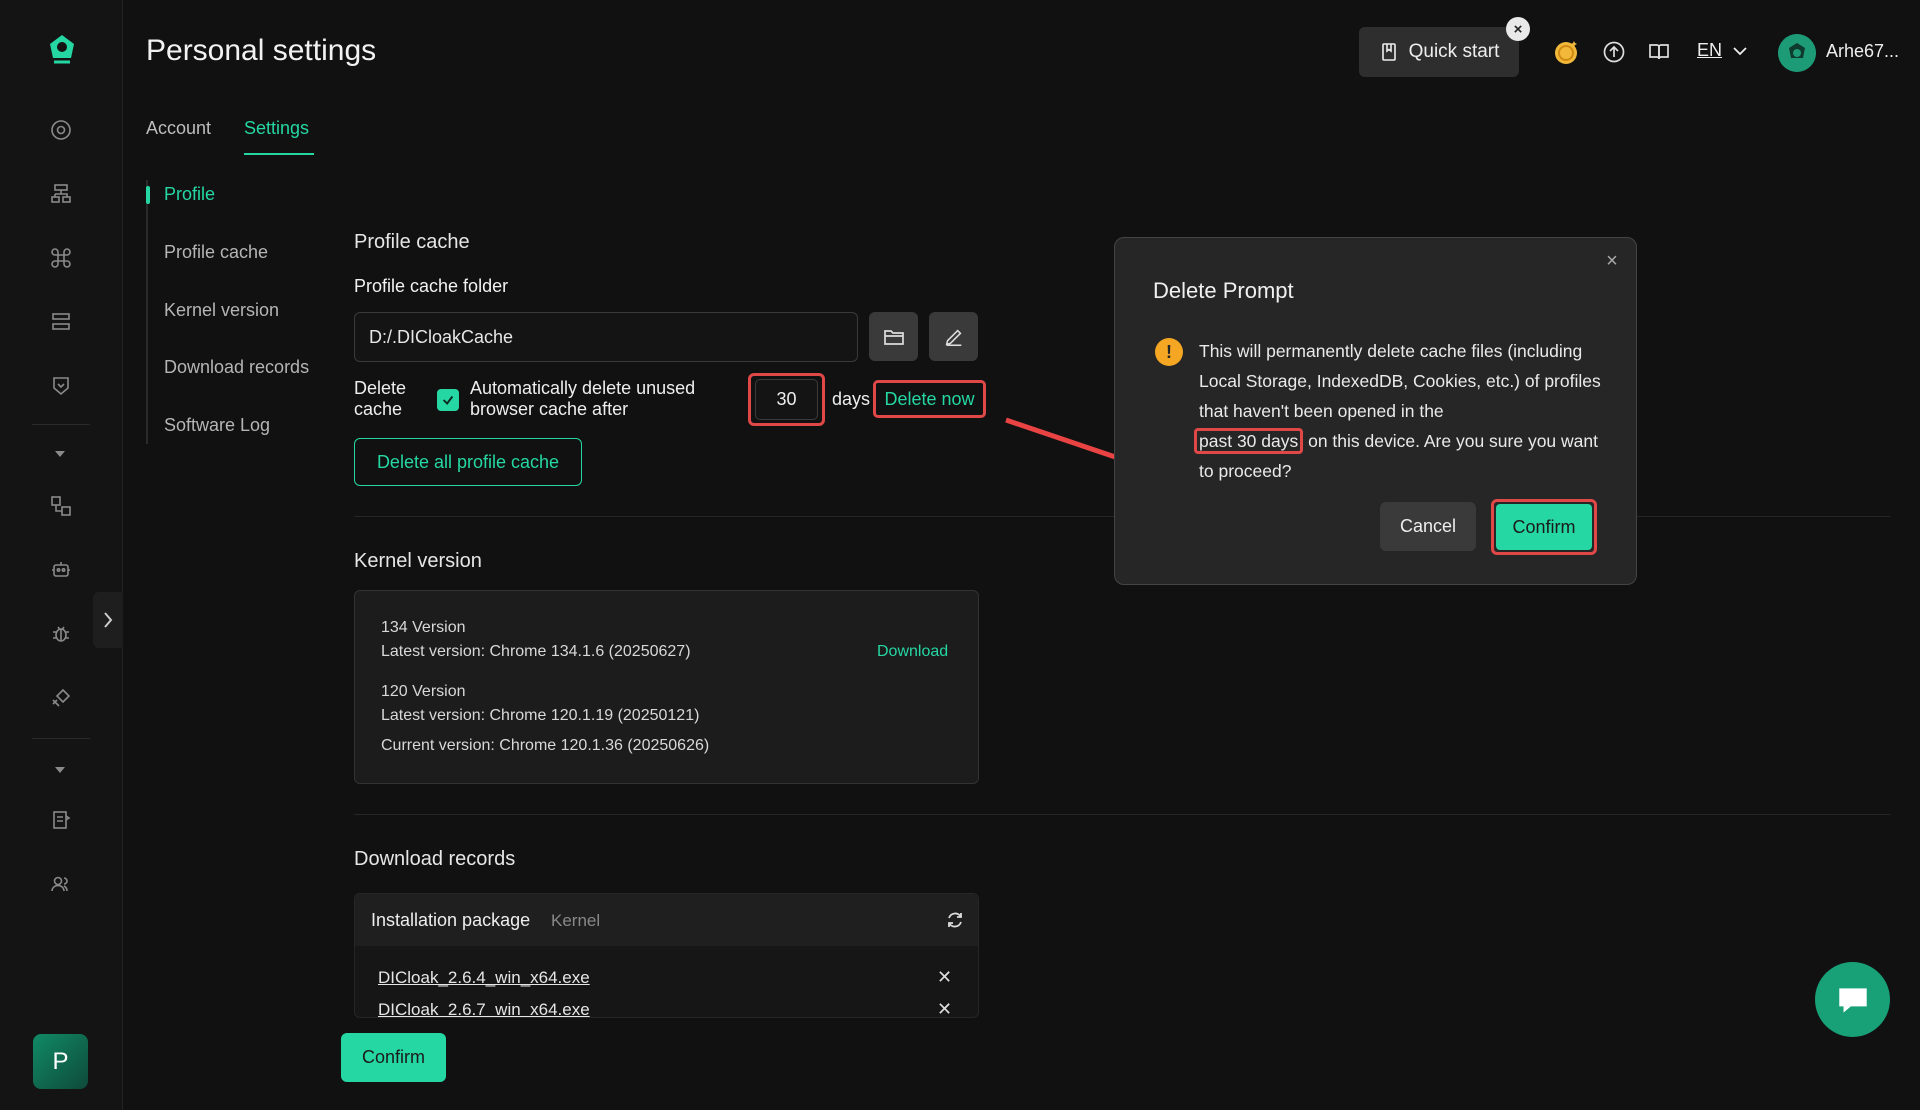 The height and width of the screenshot is (1110, 1920). What do you see at coordinates (1612, 261) in the screenshot?
I see `close-icon: ×` at bounding box center [1612, 261].